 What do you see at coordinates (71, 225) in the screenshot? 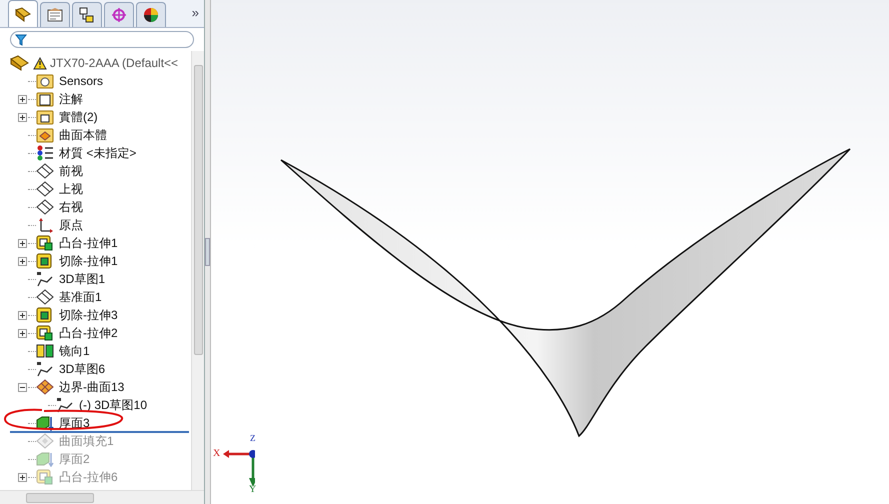
I see `tree-item: 原点` at bounding box center [71, 225].